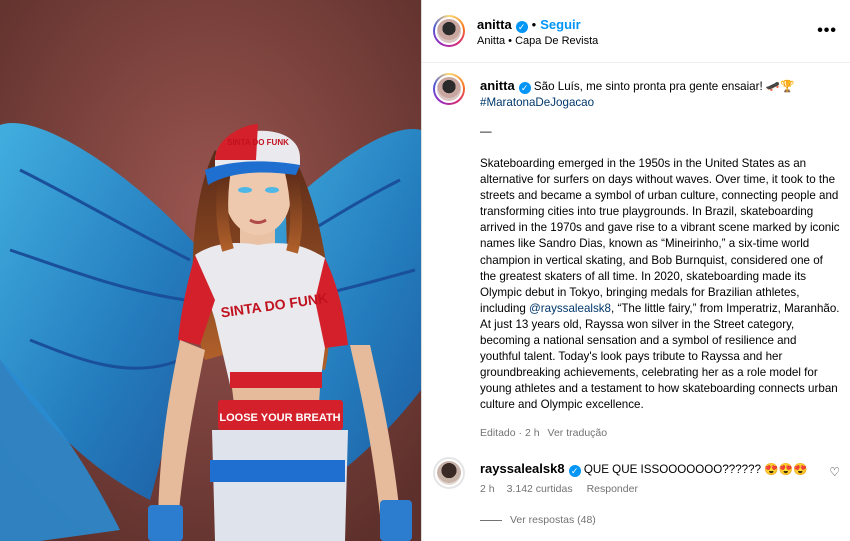 The image size is (850, 541). I want to click on caption-username: anitta, so click(497, 85).